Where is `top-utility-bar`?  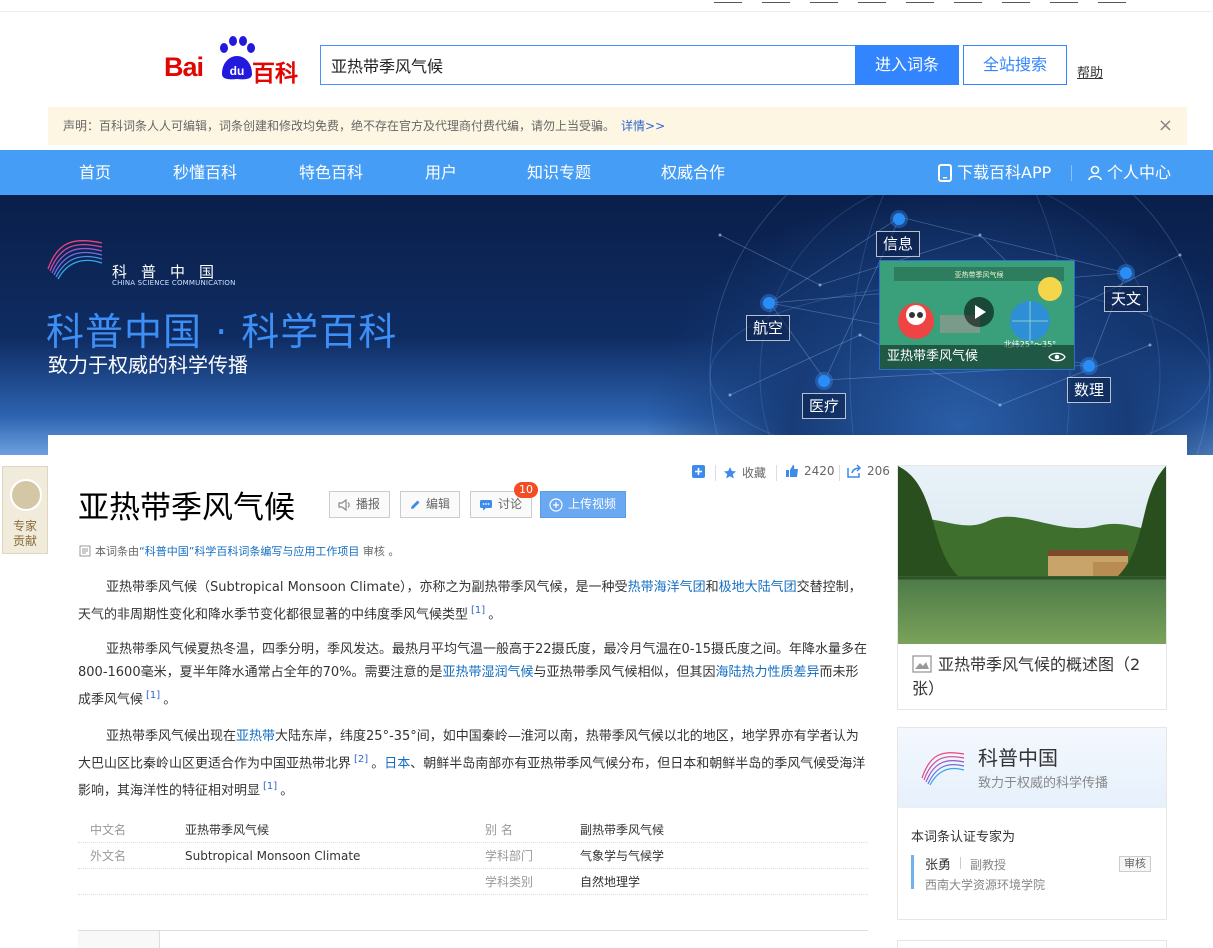 top-utility-bar is located at coordinates (606, 6).